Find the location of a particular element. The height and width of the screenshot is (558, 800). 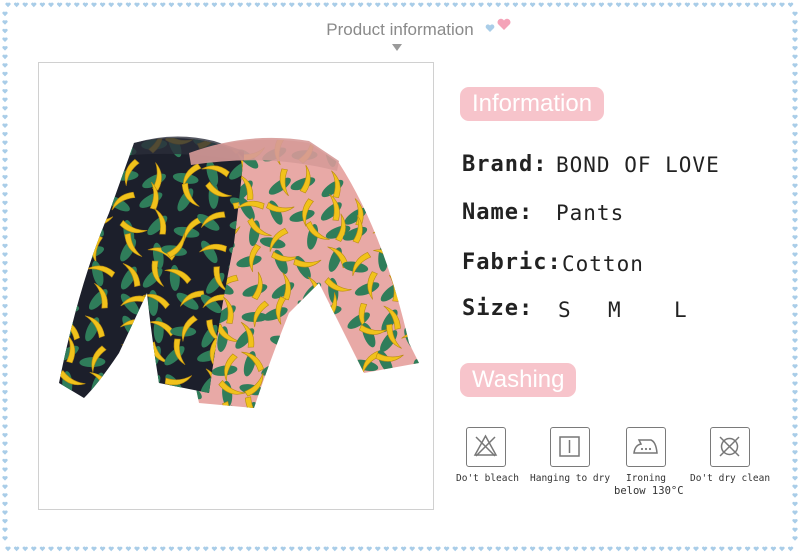

wash-item-no-dry-clean: Do't dry clean is located at coordinates (730, 456).